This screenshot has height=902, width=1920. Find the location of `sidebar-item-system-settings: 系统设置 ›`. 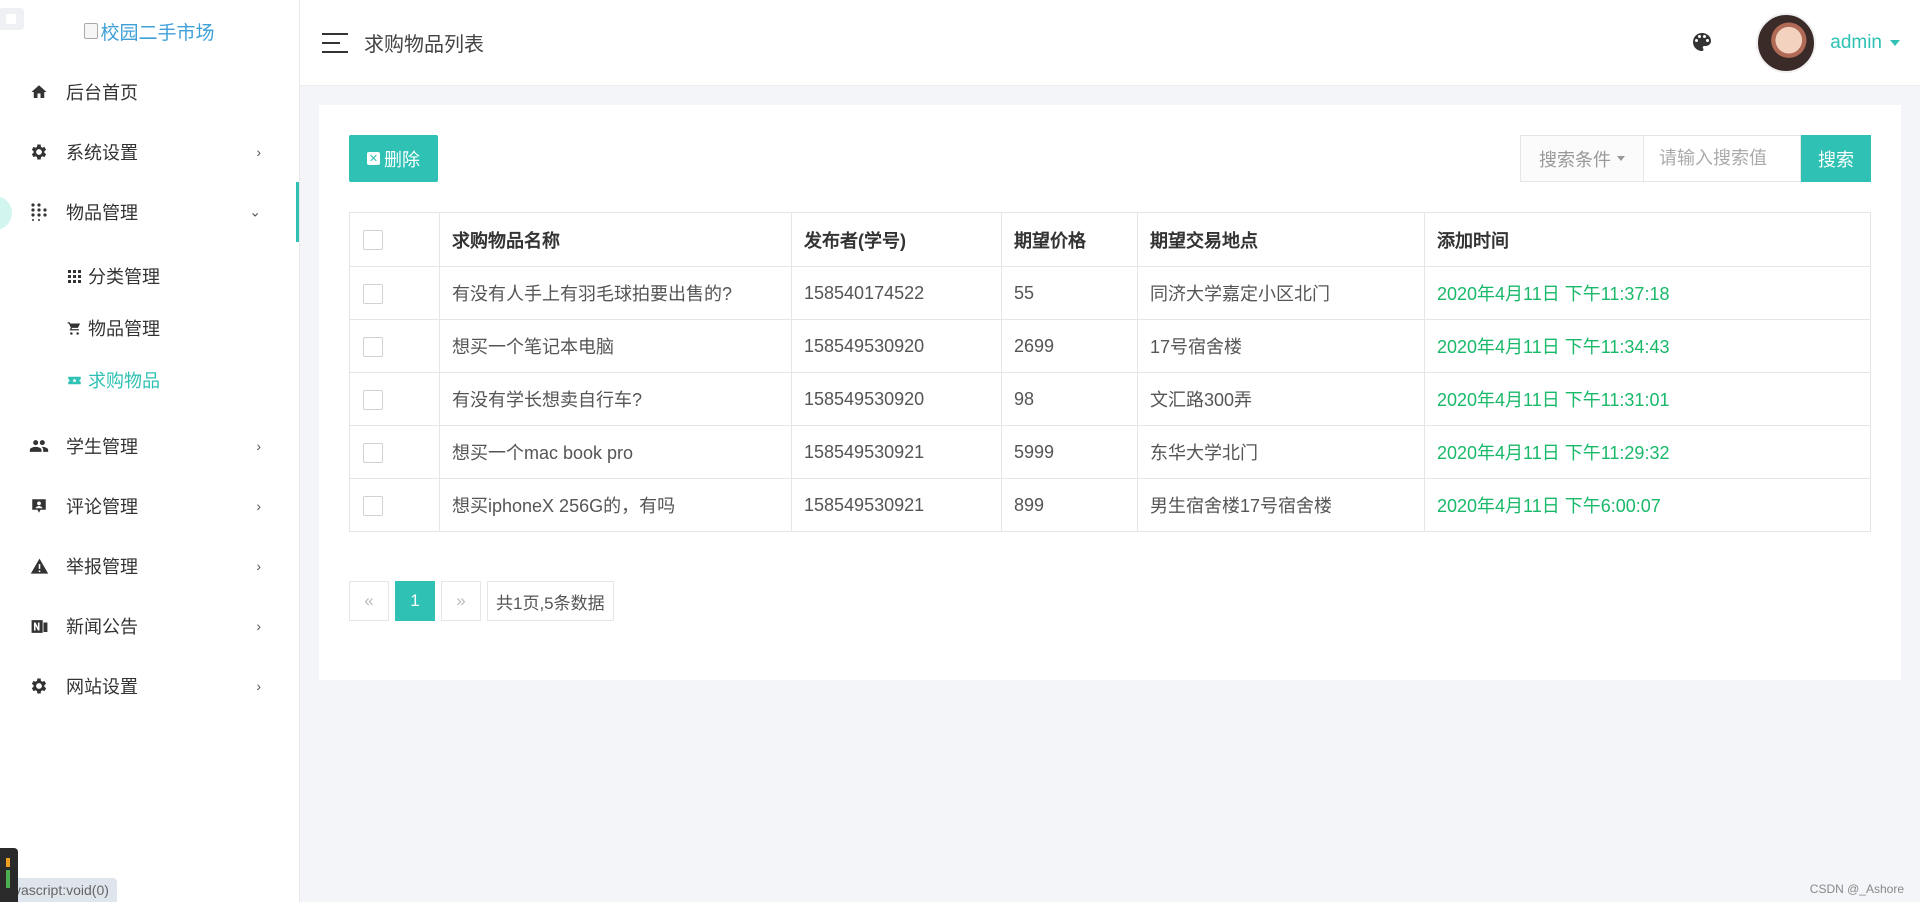

sidebar-item-system-settings: 系统设置 › is located at coordinates (149, 152).